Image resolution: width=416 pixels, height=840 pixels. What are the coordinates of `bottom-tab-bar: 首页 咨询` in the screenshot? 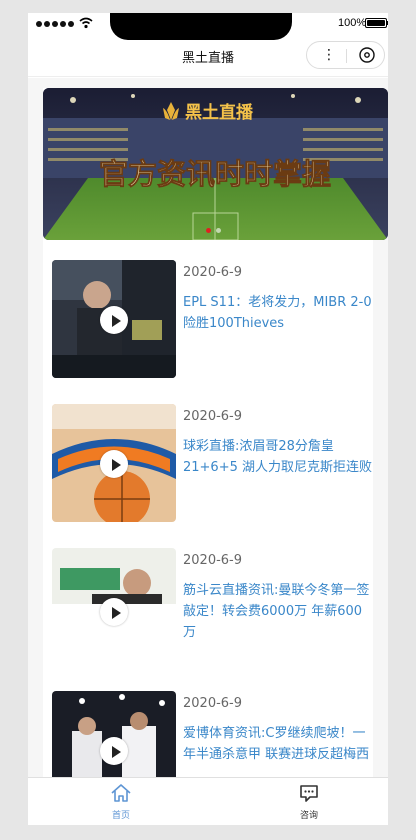 It's located at (208, 801).